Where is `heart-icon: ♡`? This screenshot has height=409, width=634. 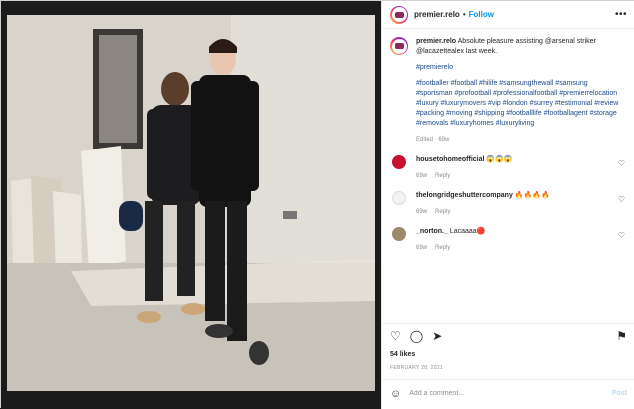 heart-icon: ♡ is located at coordinates (395, 336).